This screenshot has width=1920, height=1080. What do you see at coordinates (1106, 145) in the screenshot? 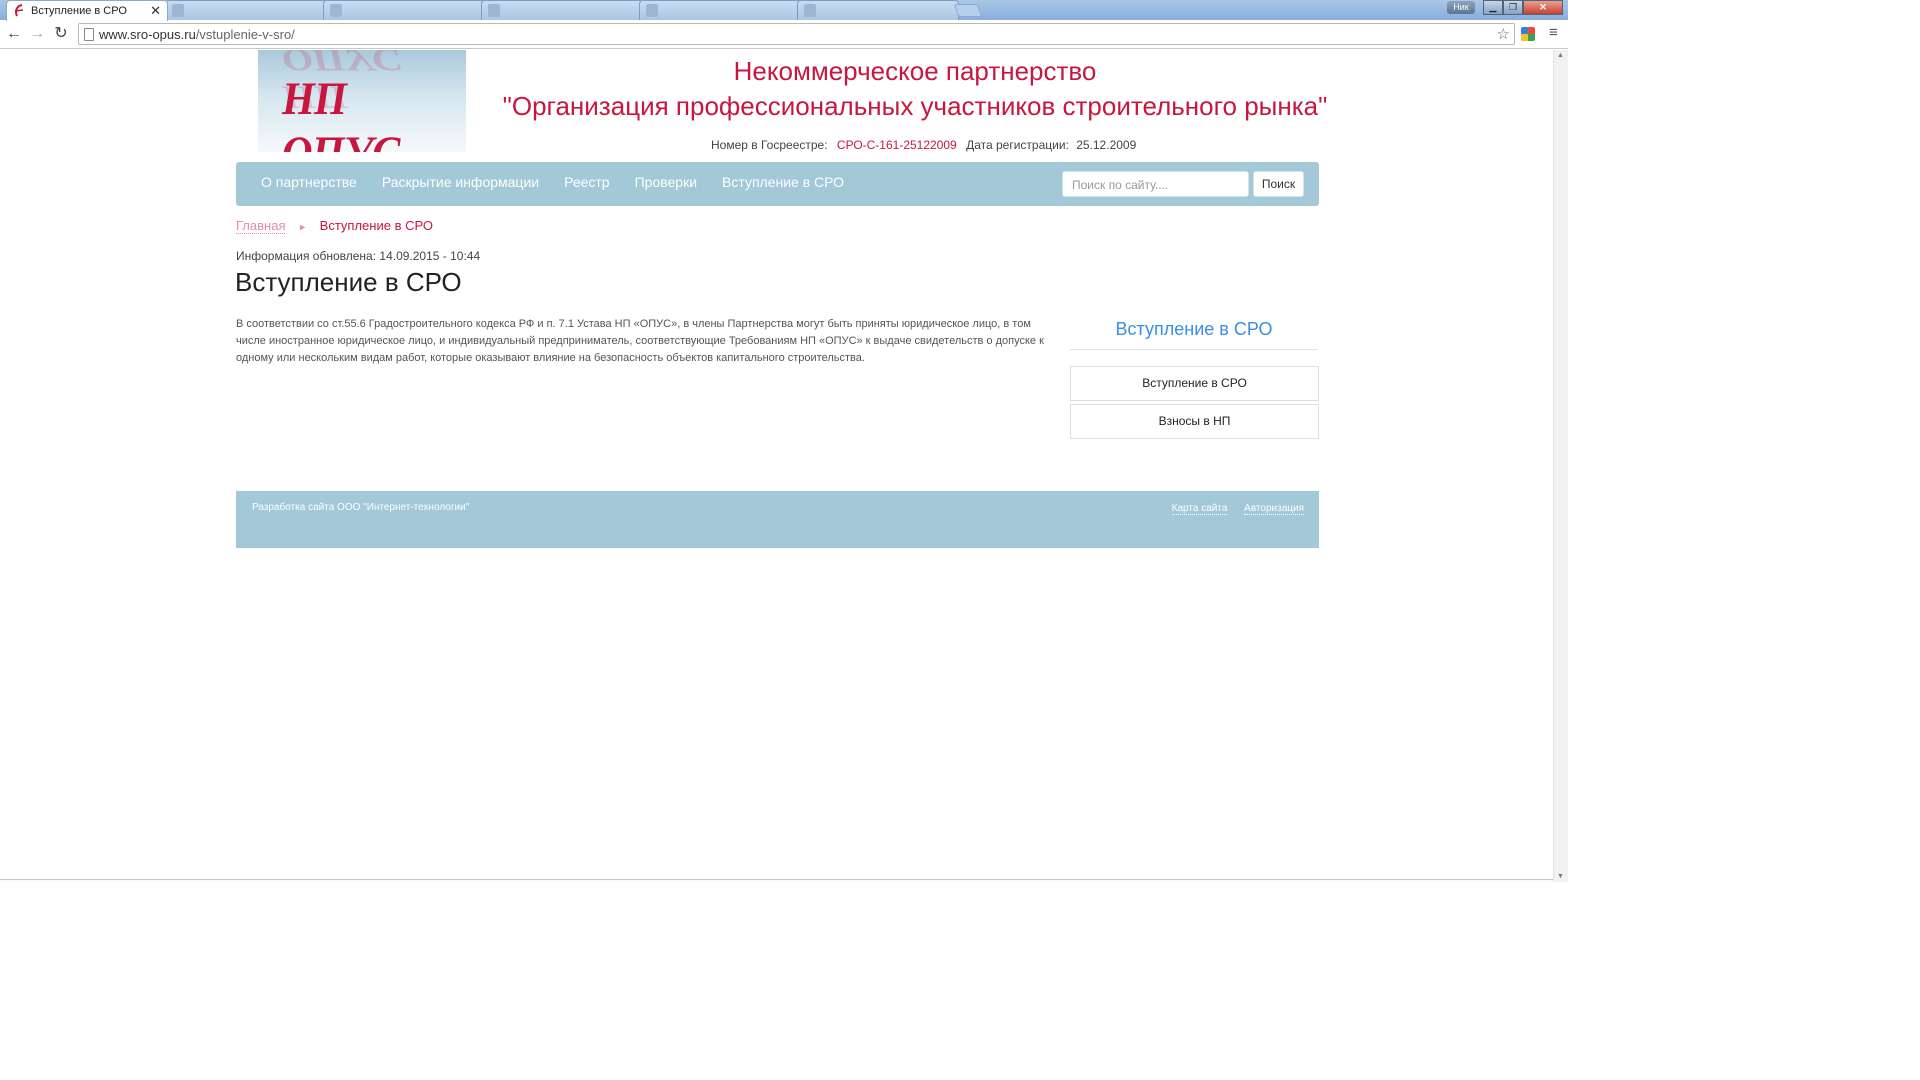
I see `reg-date: 25.12.2009` at bounding box center [1106, 145].